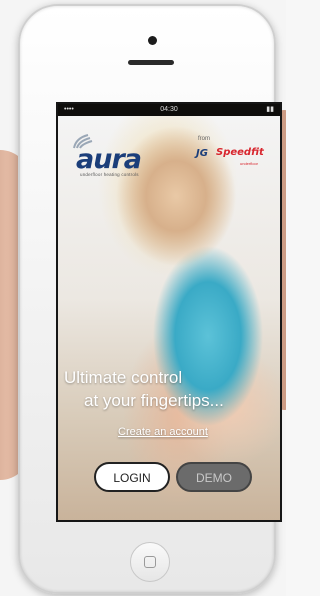 The height and width of the screenshot is (596, 320). What do you see at coordinates (109, 159) in the screenshot?
I see `aura-logo: aura` at bounding box center [109, 159].